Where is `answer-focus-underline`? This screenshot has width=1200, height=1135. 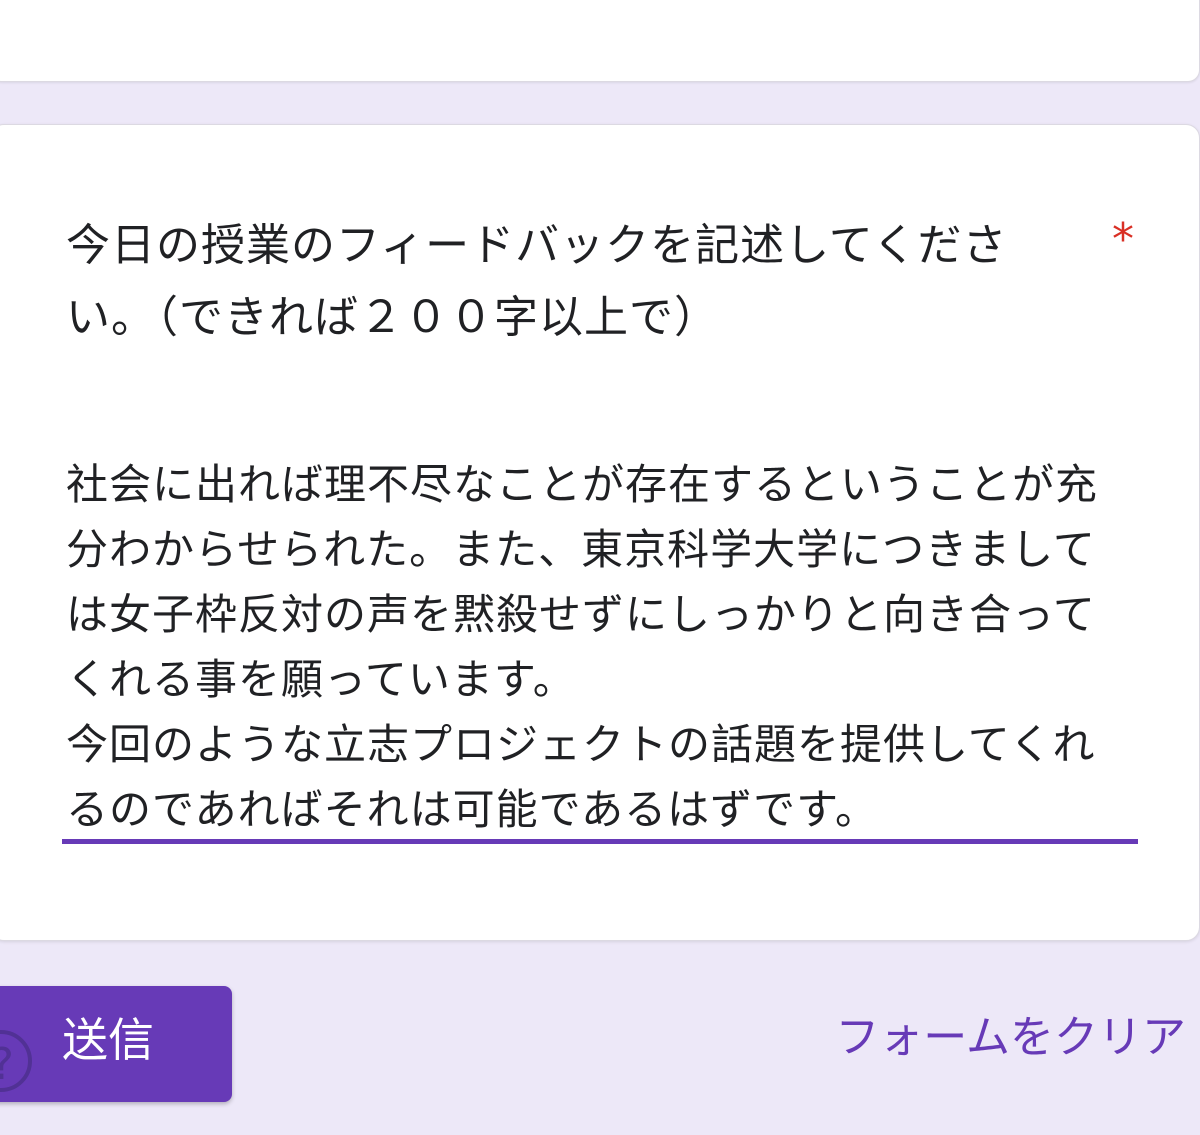
answer-focus-underline is located at coordinates (600, 841).